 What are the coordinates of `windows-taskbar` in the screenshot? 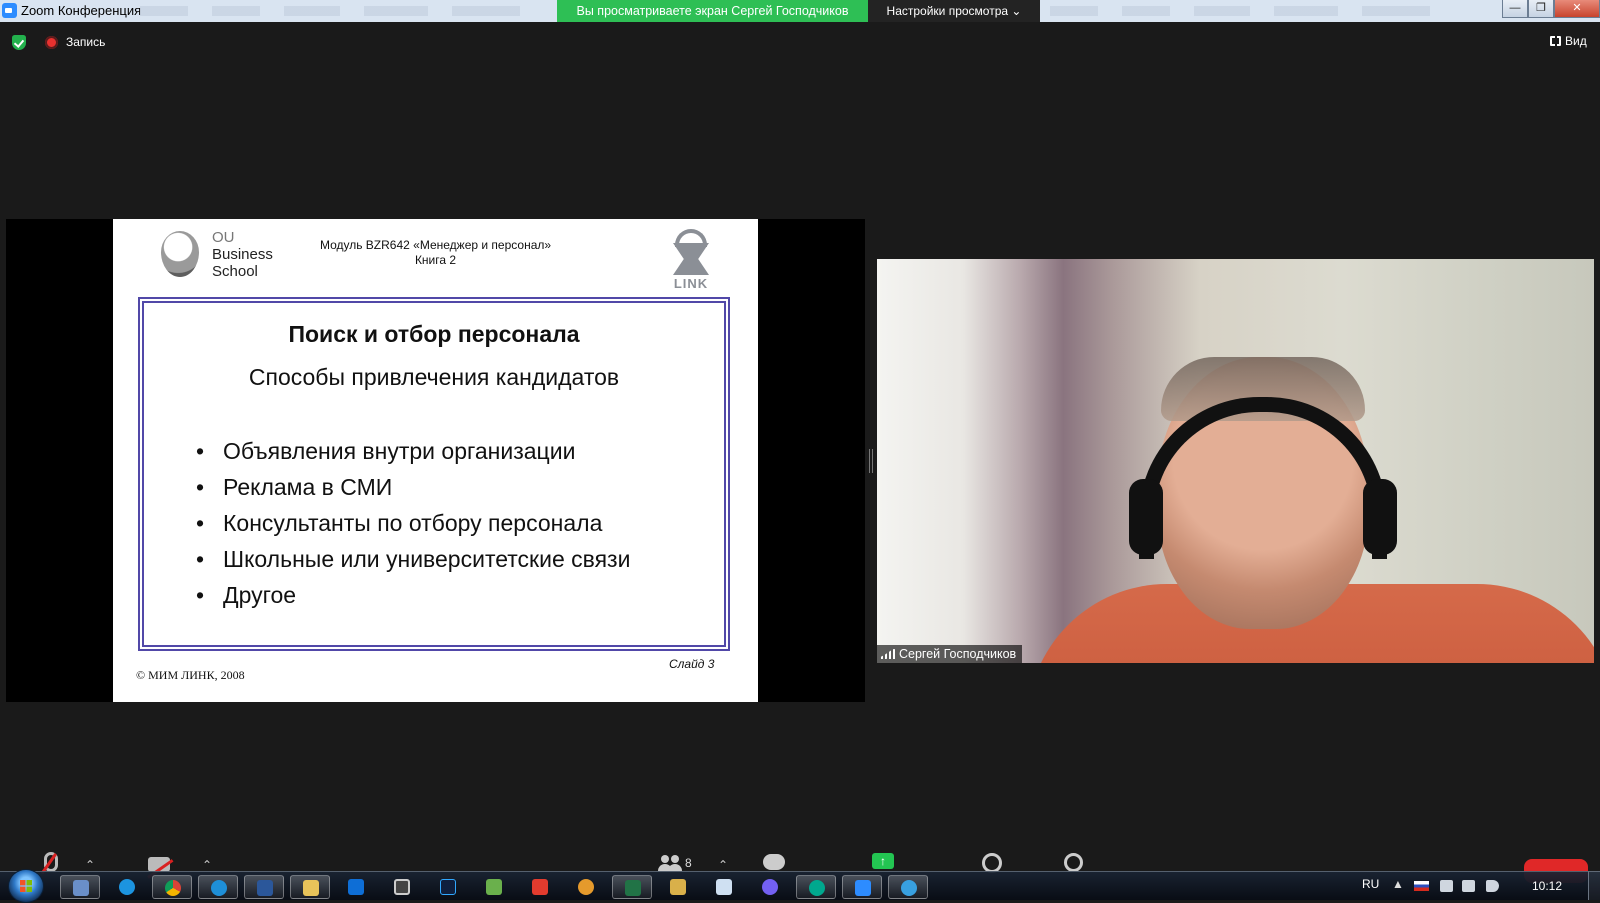 It's located at (800, 886).